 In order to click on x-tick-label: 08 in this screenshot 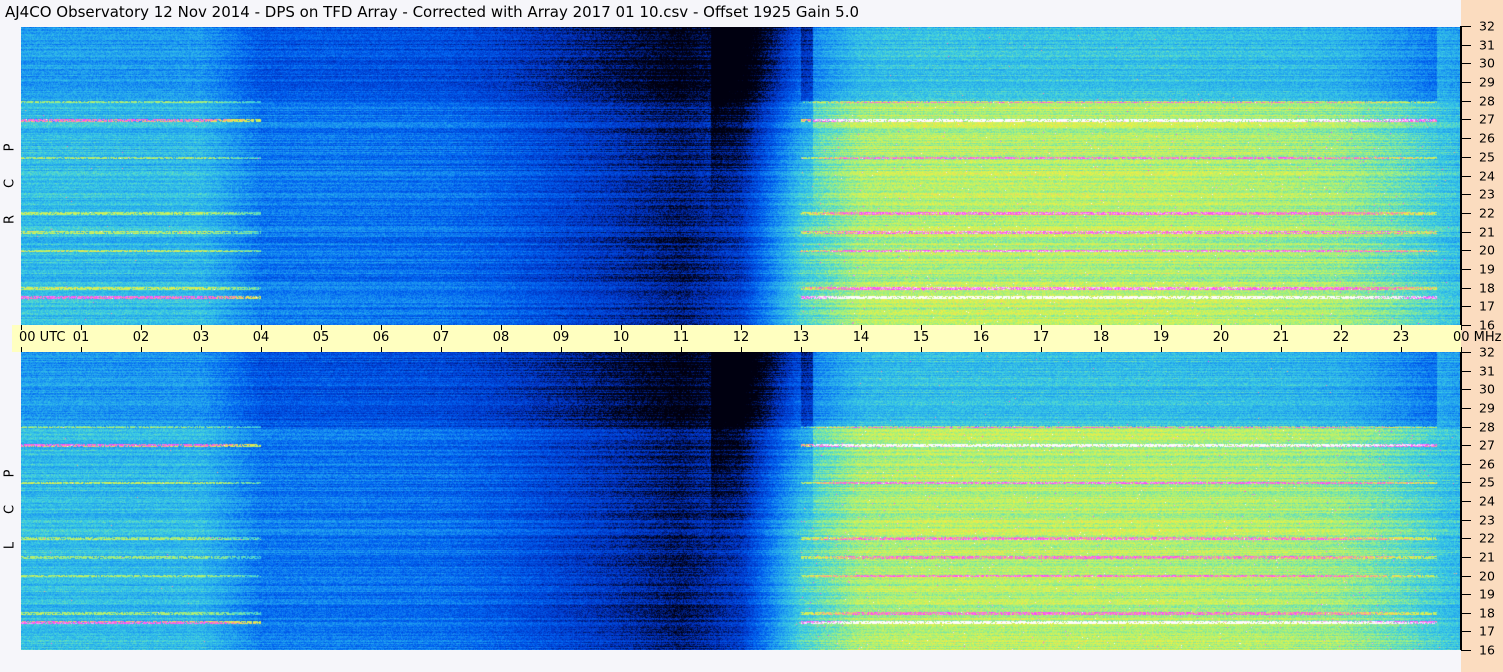, I will do `click(501, 337)`.